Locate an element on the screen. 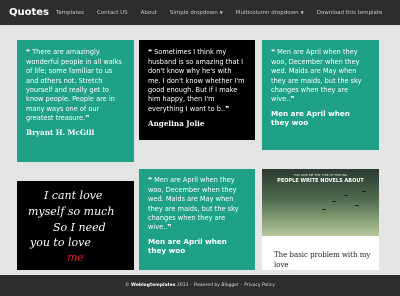  post-title: The basic problem with my love is located at coordinates (324, 260).